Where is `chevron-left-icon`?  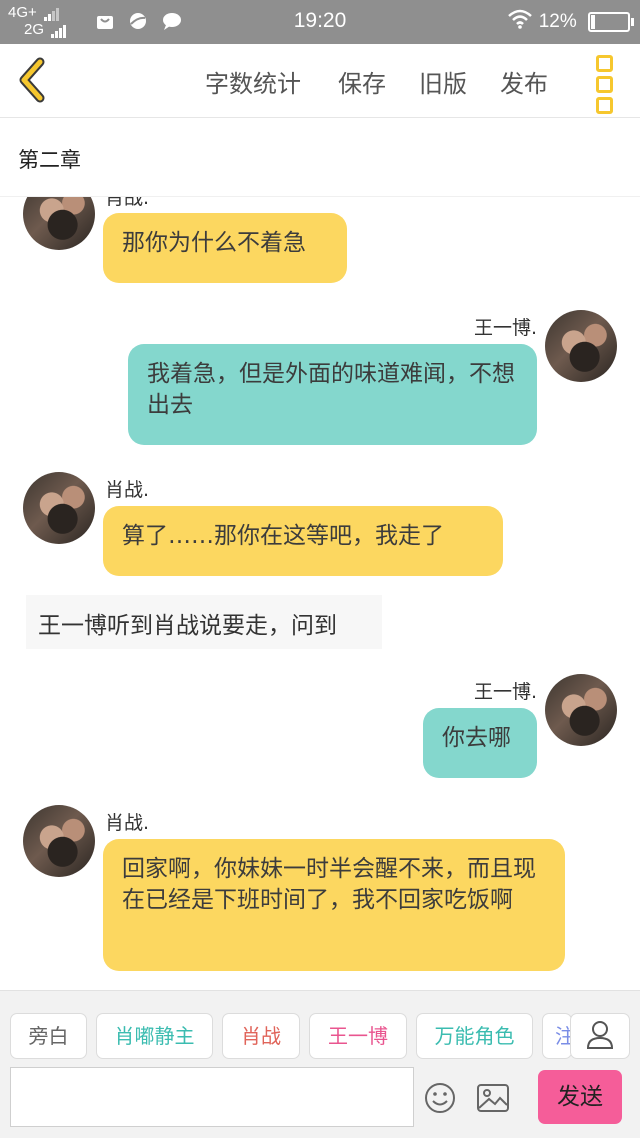
chevron-left-icon is located at coordinates (32, 80).